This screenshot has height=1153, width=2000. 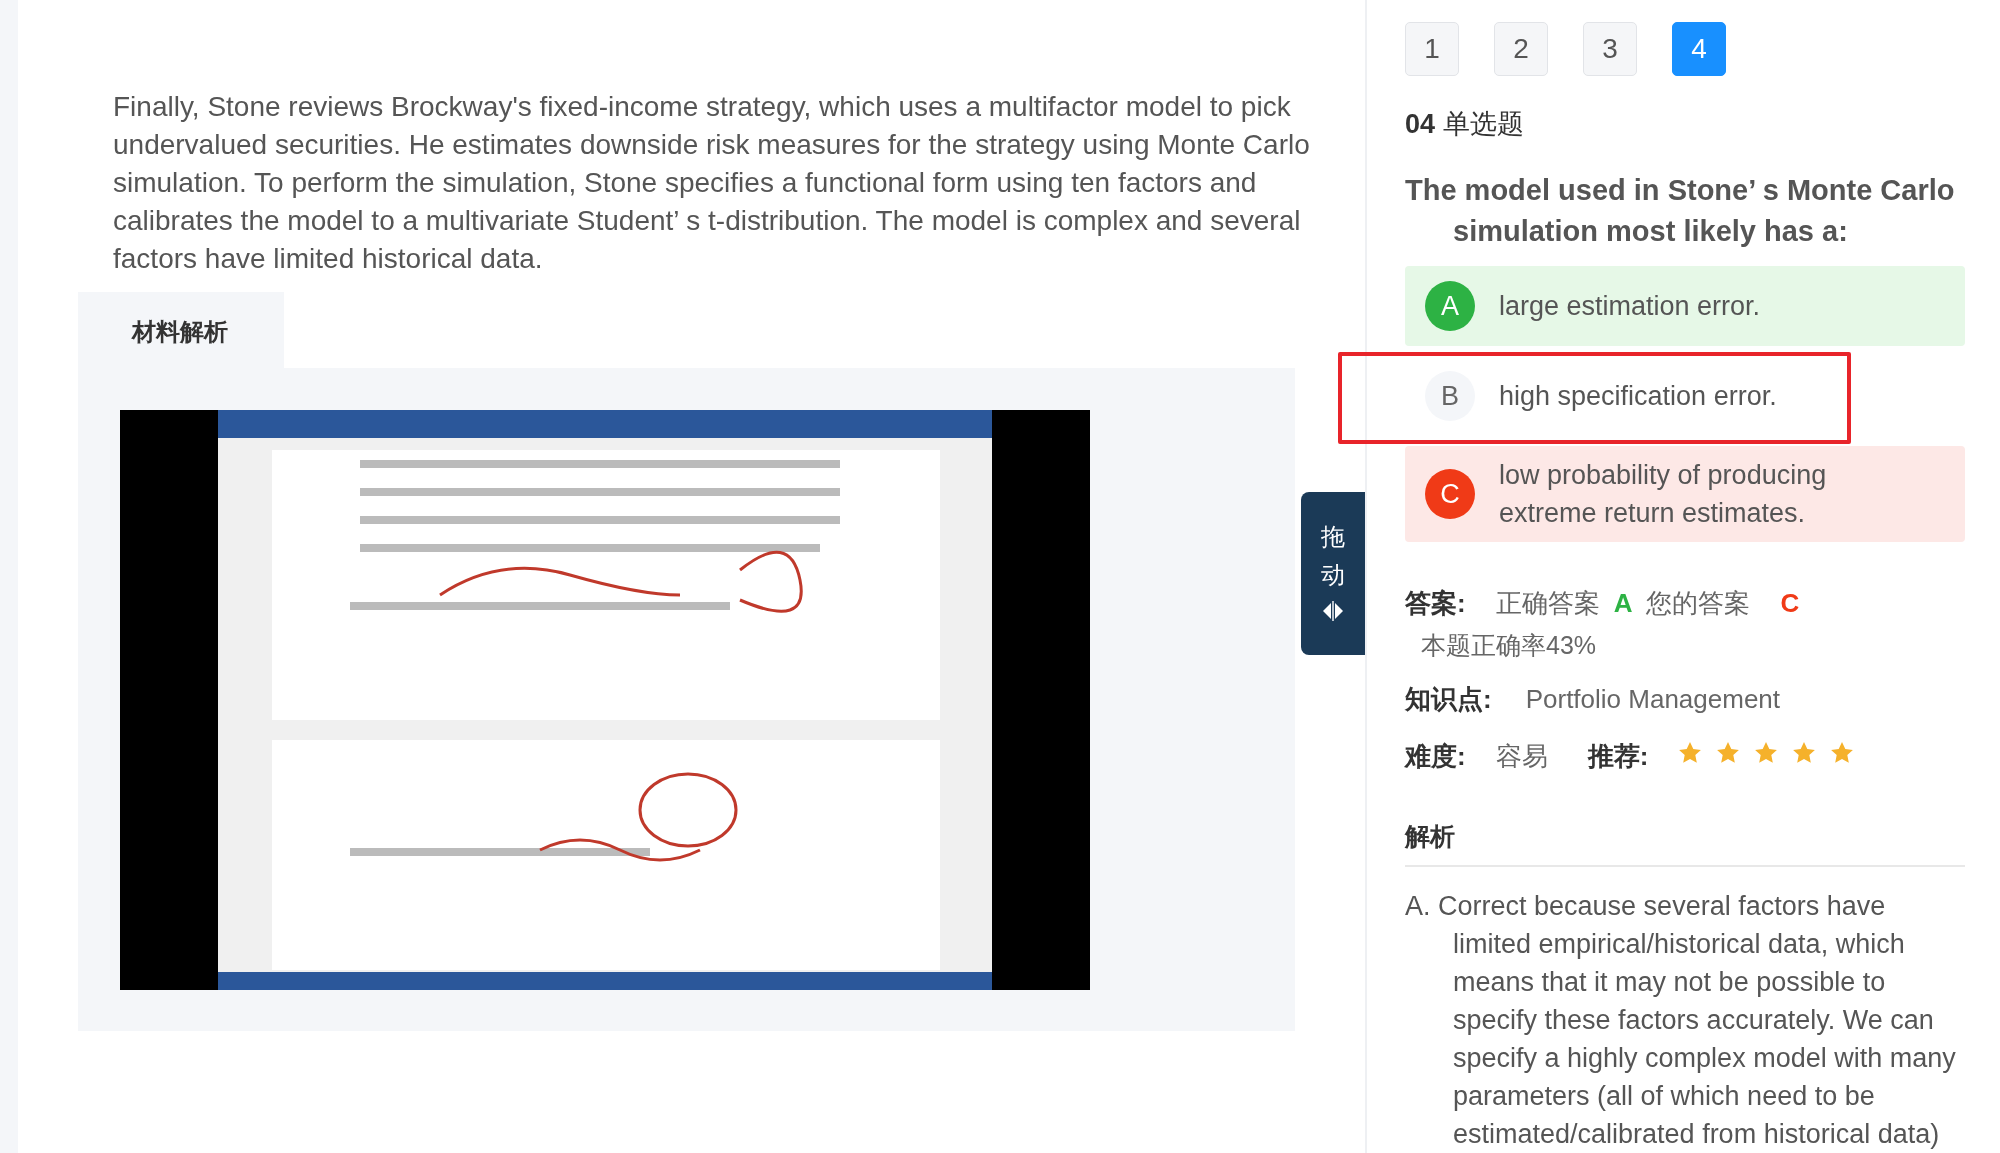 I want to click on material-tab: 材料解析, so click(x=181, y=330).